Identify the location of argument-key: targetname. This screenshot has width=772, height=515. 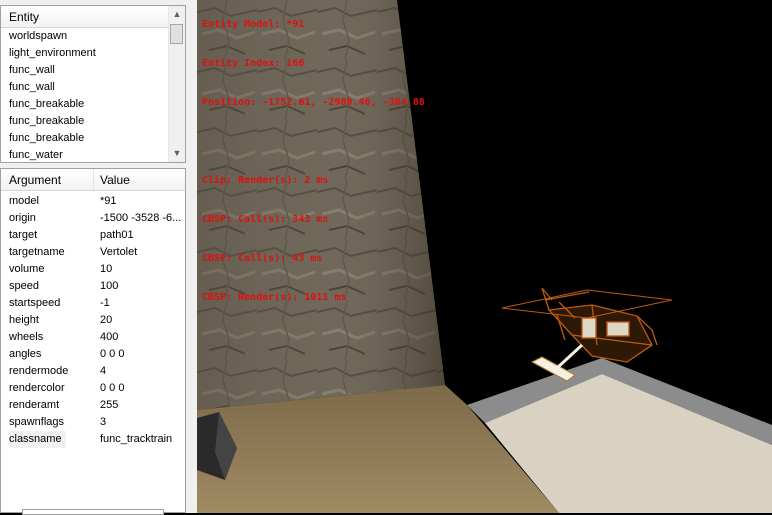
(37, 252).